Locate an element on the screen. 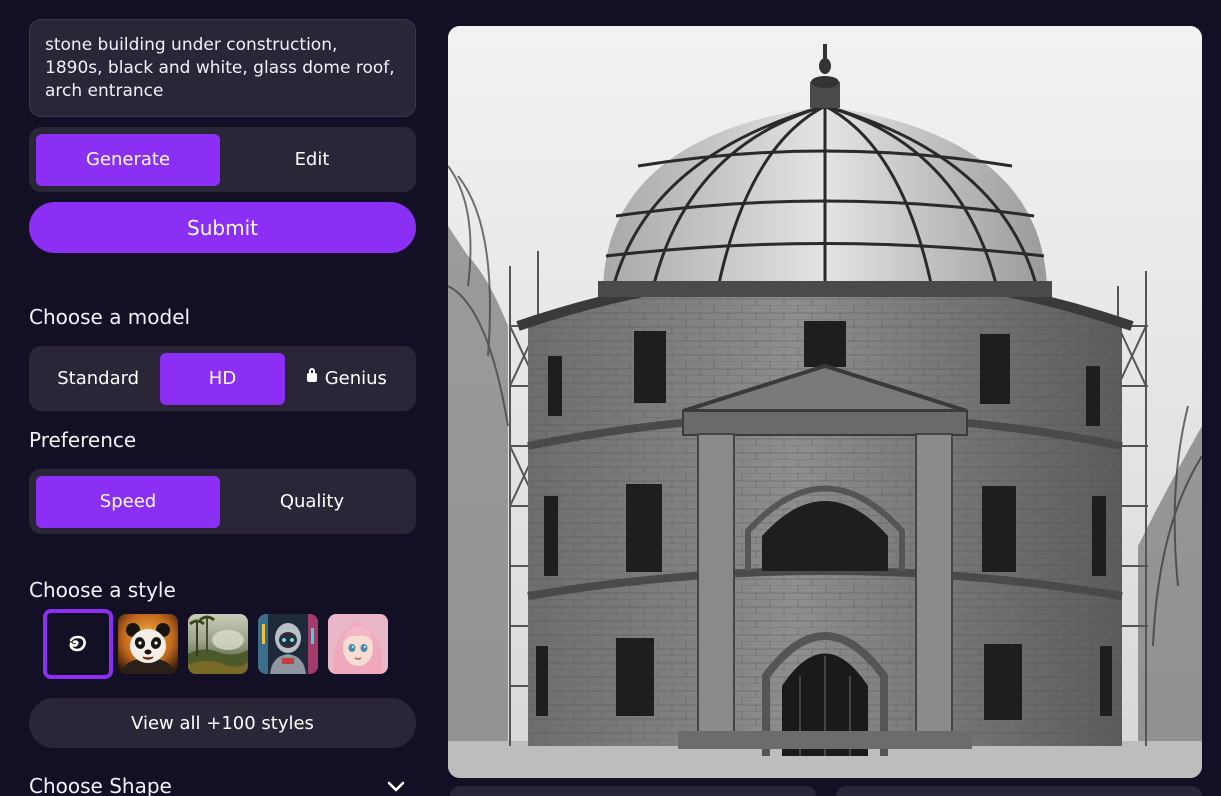 The image size is (1221, 796). style-landscape-thumbnail is located at coordinates (218, 644).